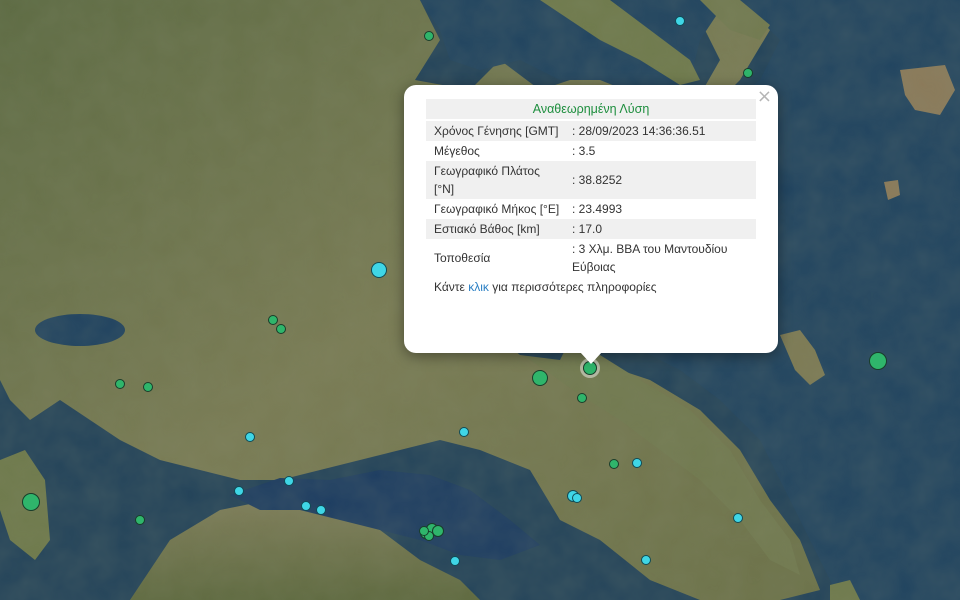 The height and width of the screenshot is (600, 960). I want to click on table-row: Εστιακό Βάθος [km] : 17.0, so click(591, 229).